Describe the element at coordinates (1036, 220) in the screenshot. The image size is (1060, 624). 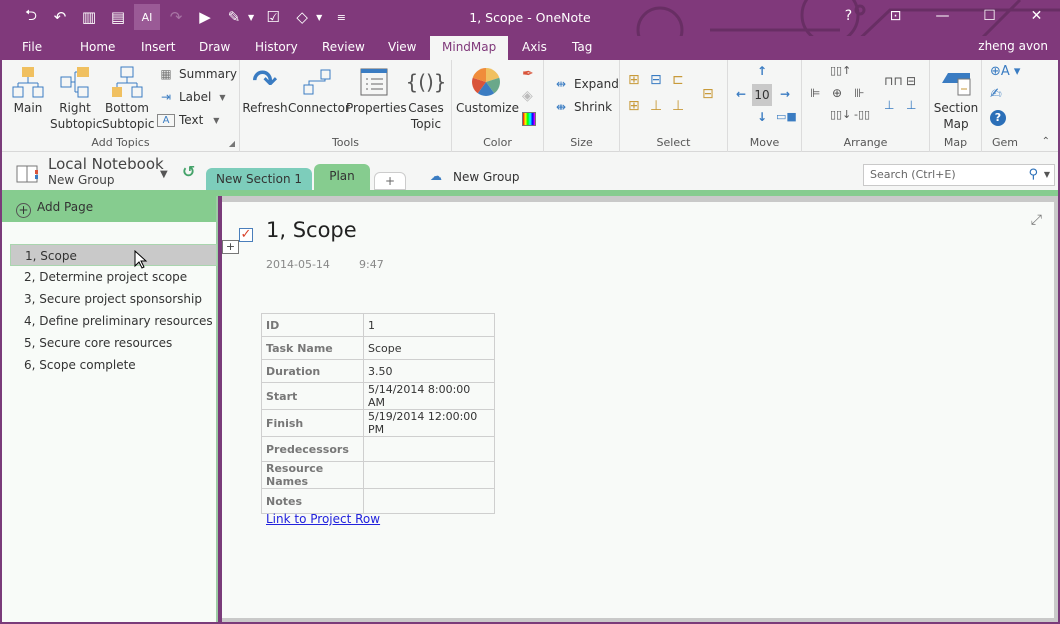
I see `full-page-view-icon: ⤢` at that location.